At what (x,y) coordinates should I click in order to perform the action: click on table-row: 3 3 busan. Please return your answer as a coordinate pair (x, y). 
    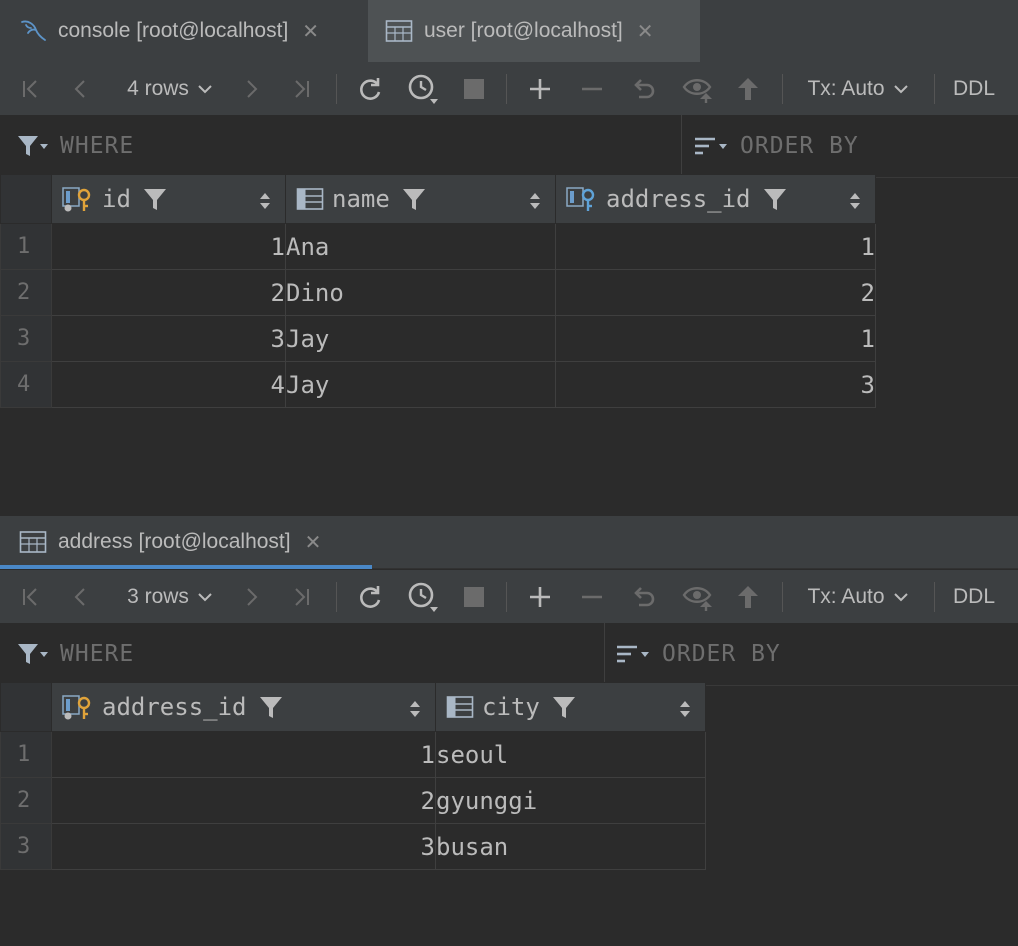
    Looking at the image, I should click on (353, 846).